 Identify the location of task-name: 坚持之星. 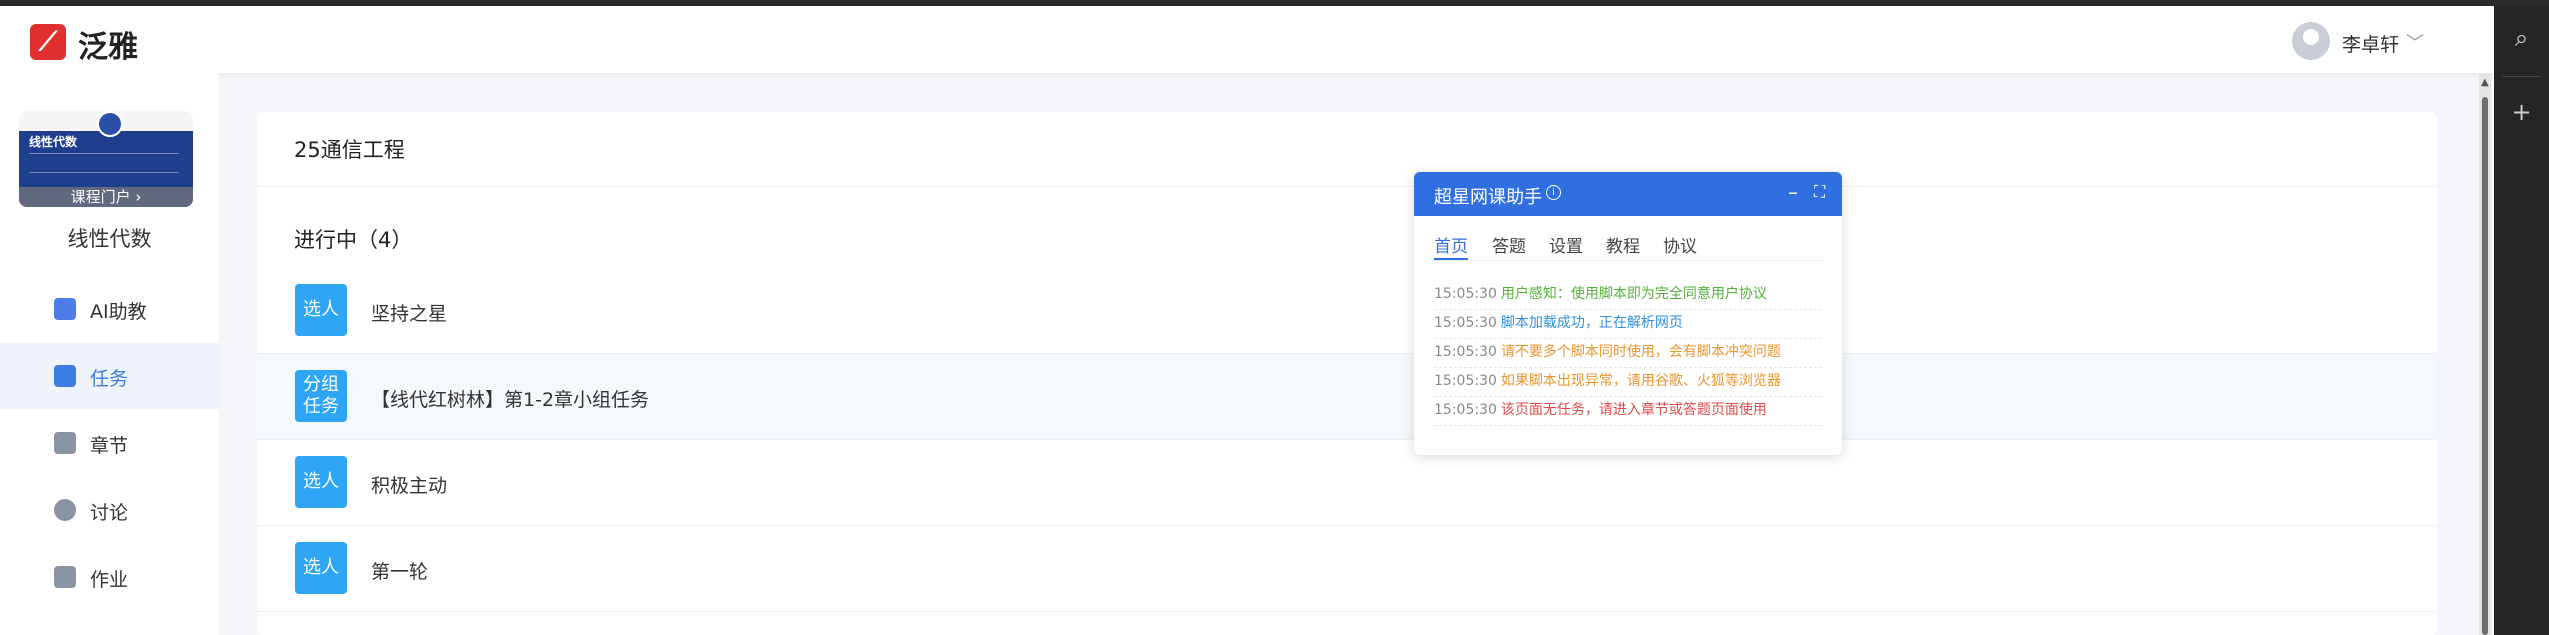
(409, 312).